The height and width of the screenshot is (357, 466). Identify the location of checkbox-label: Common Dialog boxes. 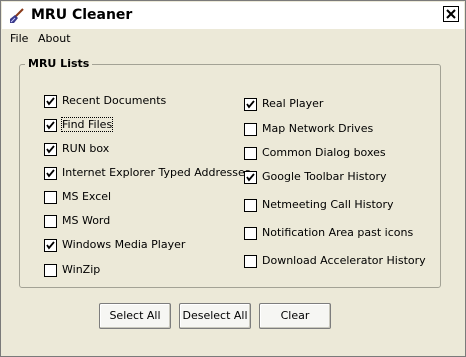
(324, 152).